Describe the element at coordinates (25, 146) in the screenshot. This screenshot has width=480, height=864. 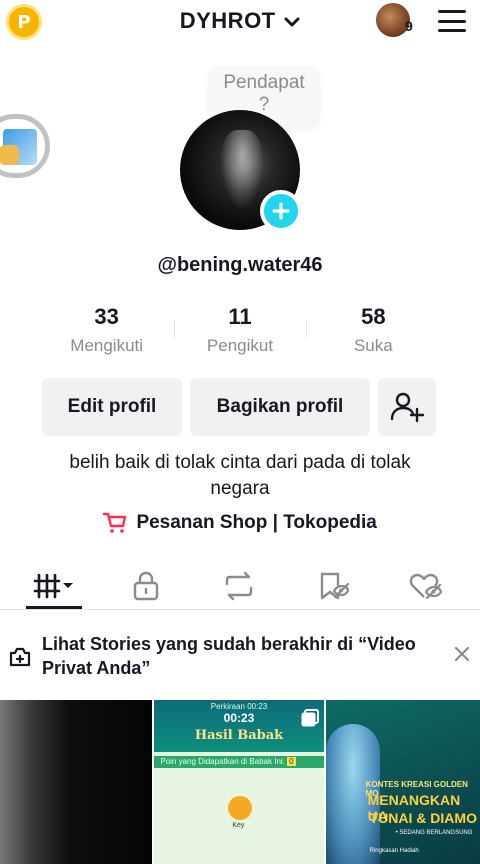
I see `floating-widget` at that location.